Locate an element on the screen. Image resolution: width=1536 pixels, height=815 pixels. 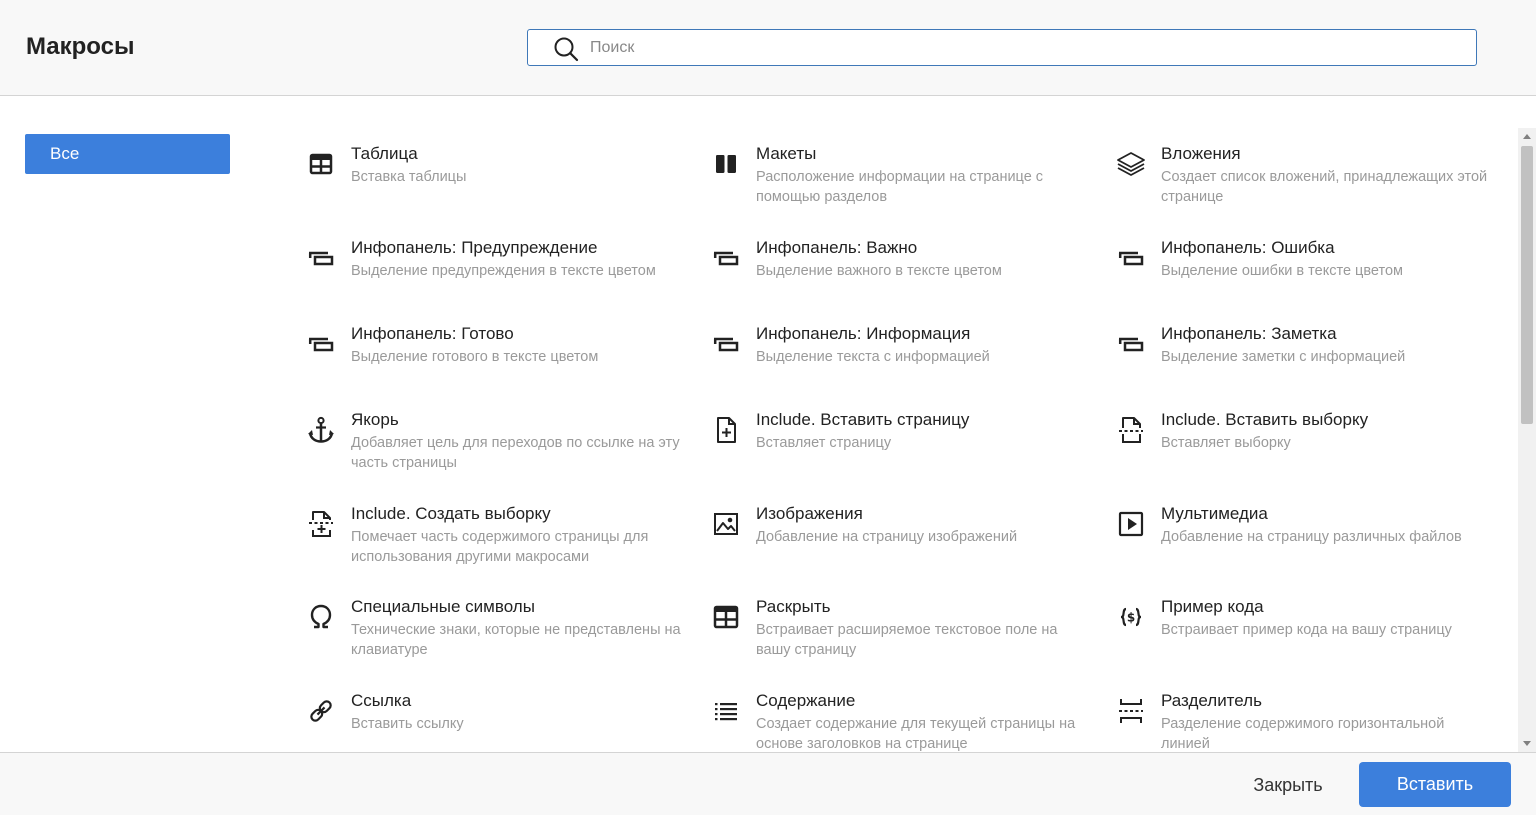
macro-description: Добавление на страницу различных файлов is located at coordinates (1311, 537).